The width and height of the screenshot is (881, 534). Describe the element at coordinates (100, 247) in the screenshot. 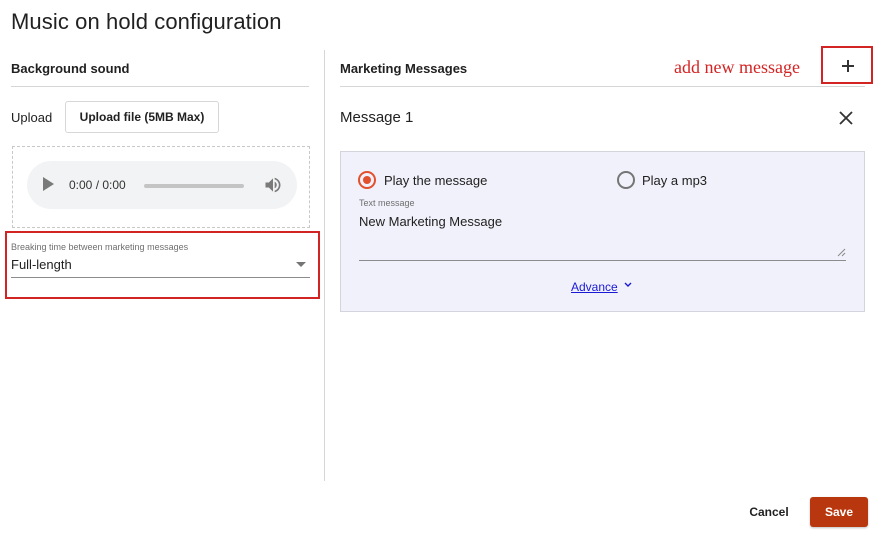

I see `breaking-time-label: Breaking time between marketing messages` at that location.